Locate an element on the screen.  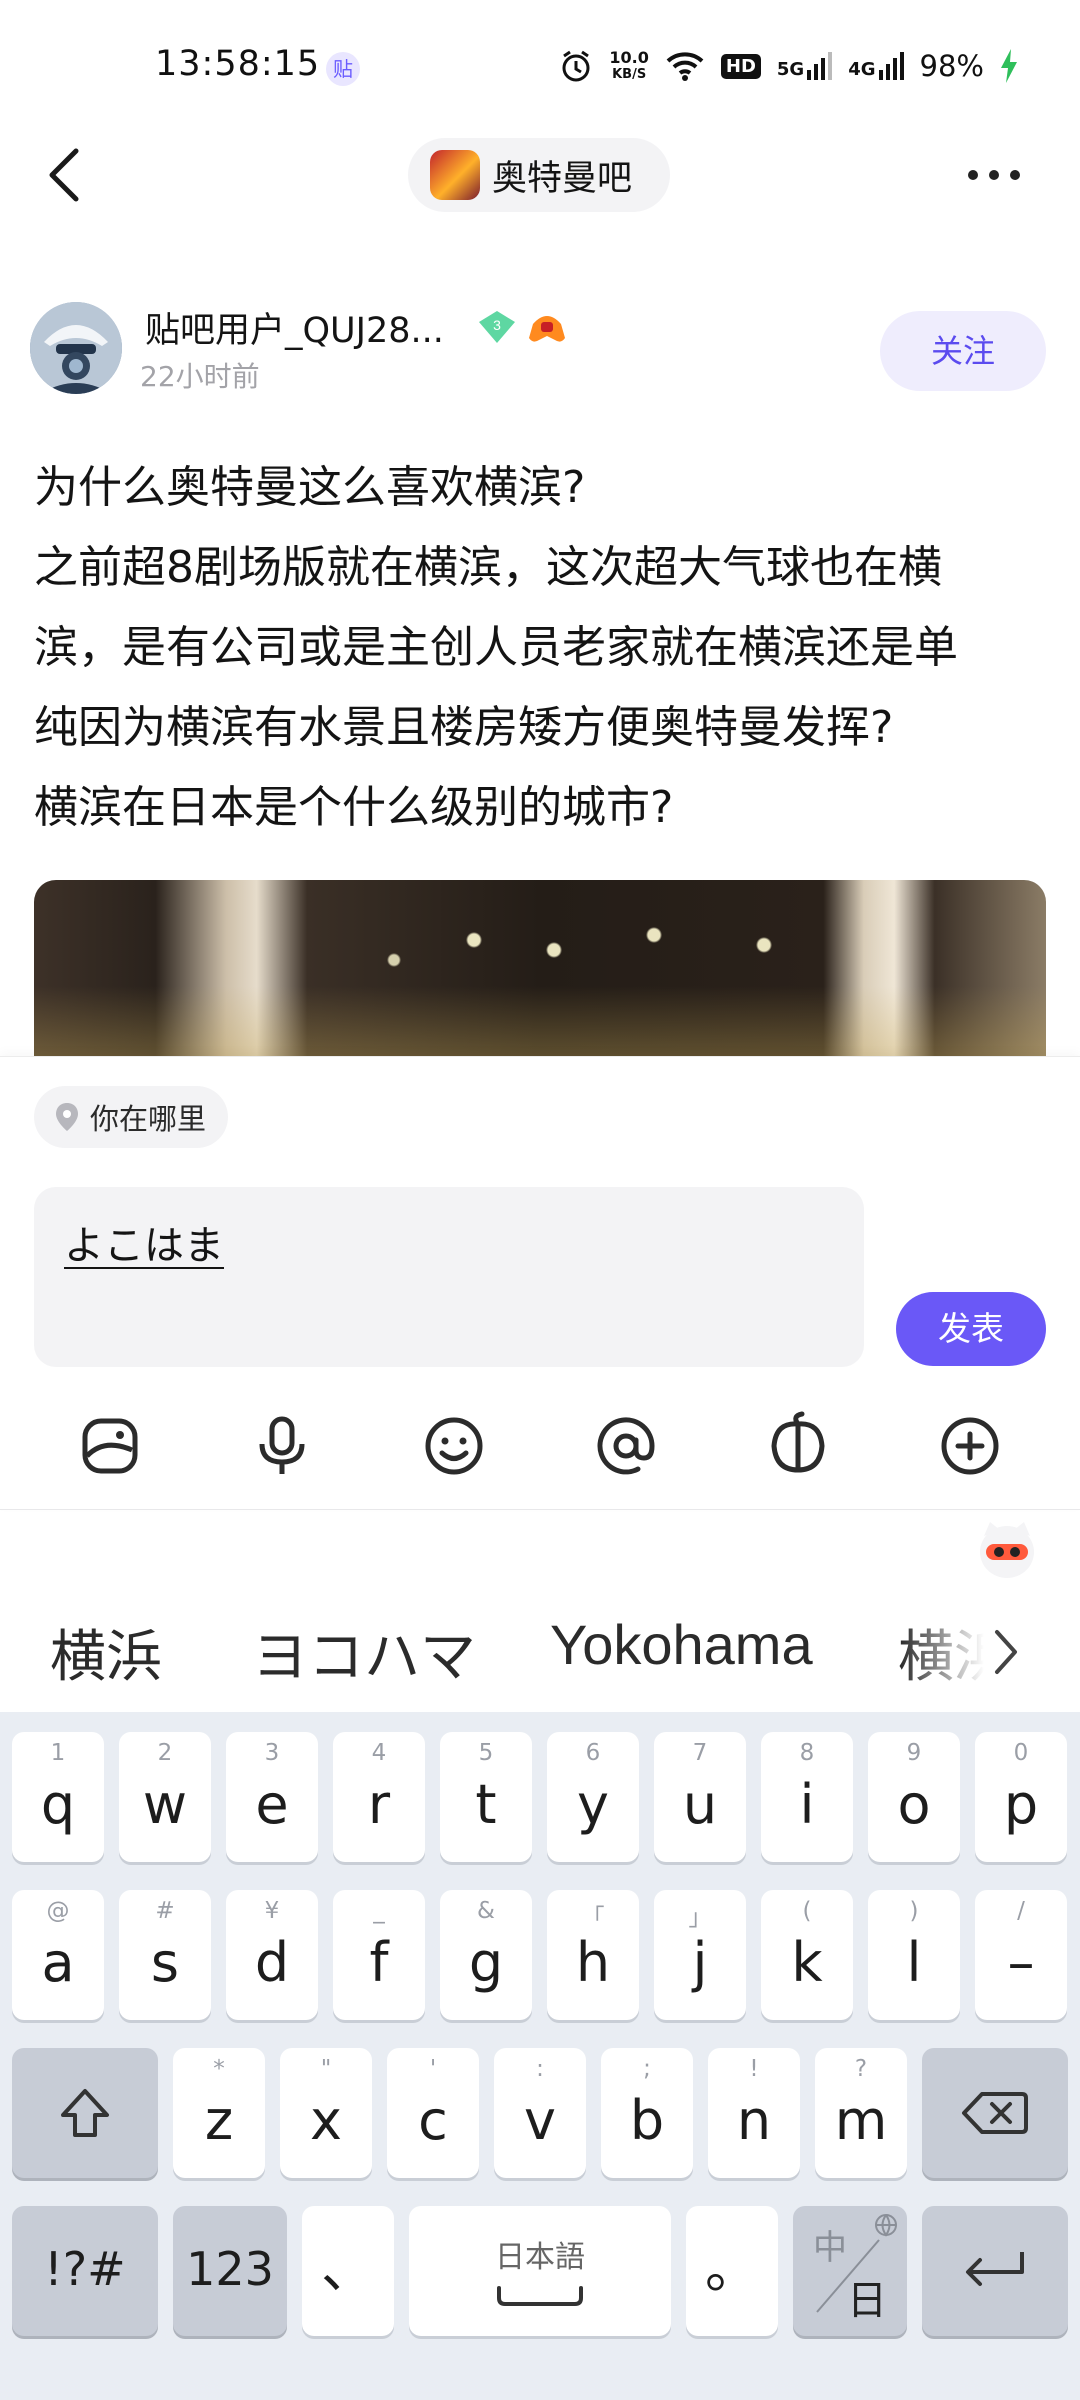
reply-input: よこはま is located at coordinates (449, 1277).